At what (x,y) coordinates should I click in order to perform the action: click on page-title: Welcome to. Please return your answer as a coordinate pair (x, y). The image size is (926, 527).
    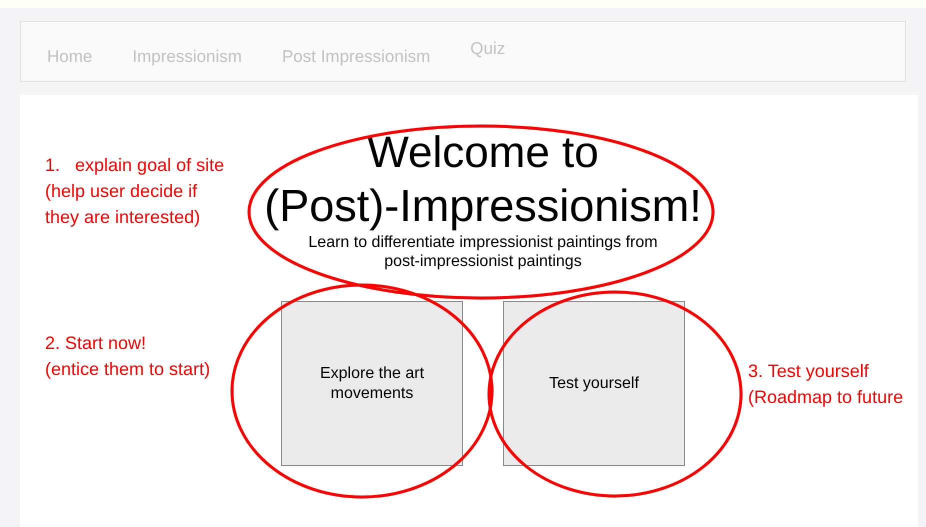
    Looking at the image, I should click on (483, 153).